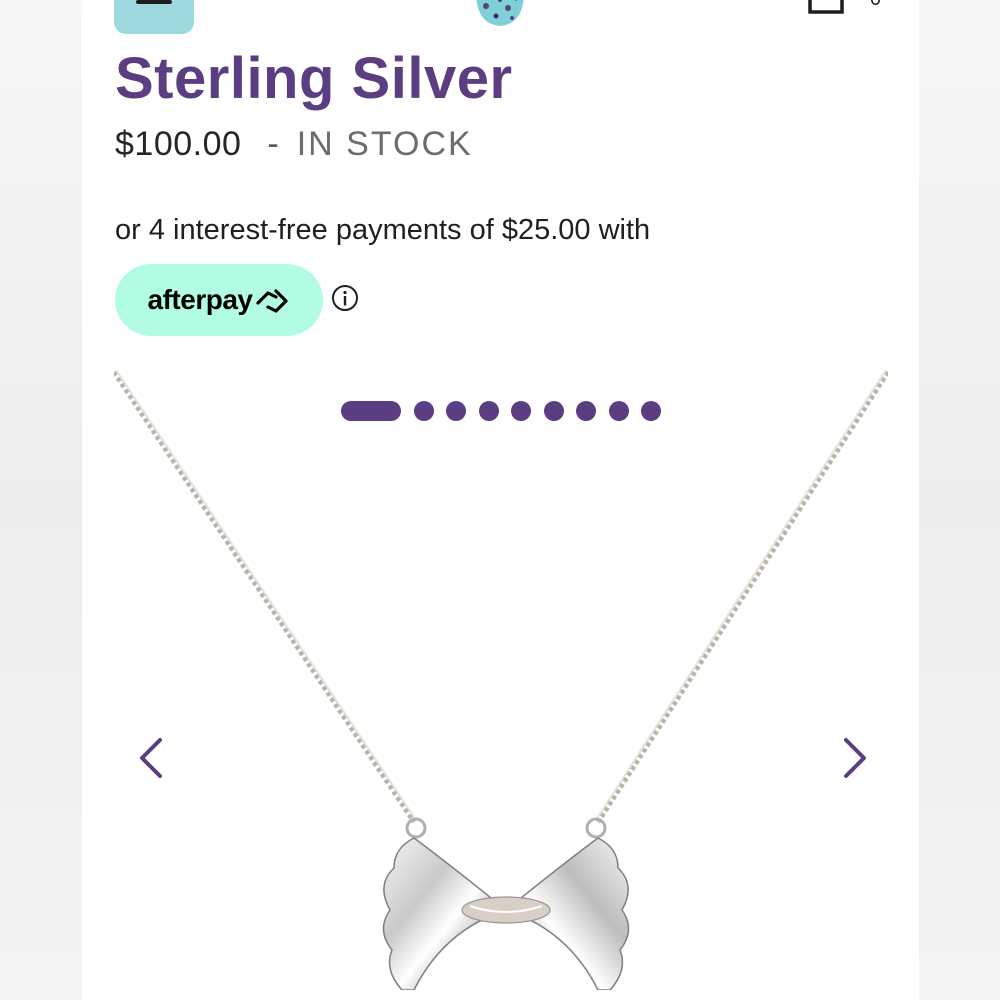 This screenshot has width=1000, height=1000. I want to click on price-row: $100.00 - IN STOCK, so click(294, 144).